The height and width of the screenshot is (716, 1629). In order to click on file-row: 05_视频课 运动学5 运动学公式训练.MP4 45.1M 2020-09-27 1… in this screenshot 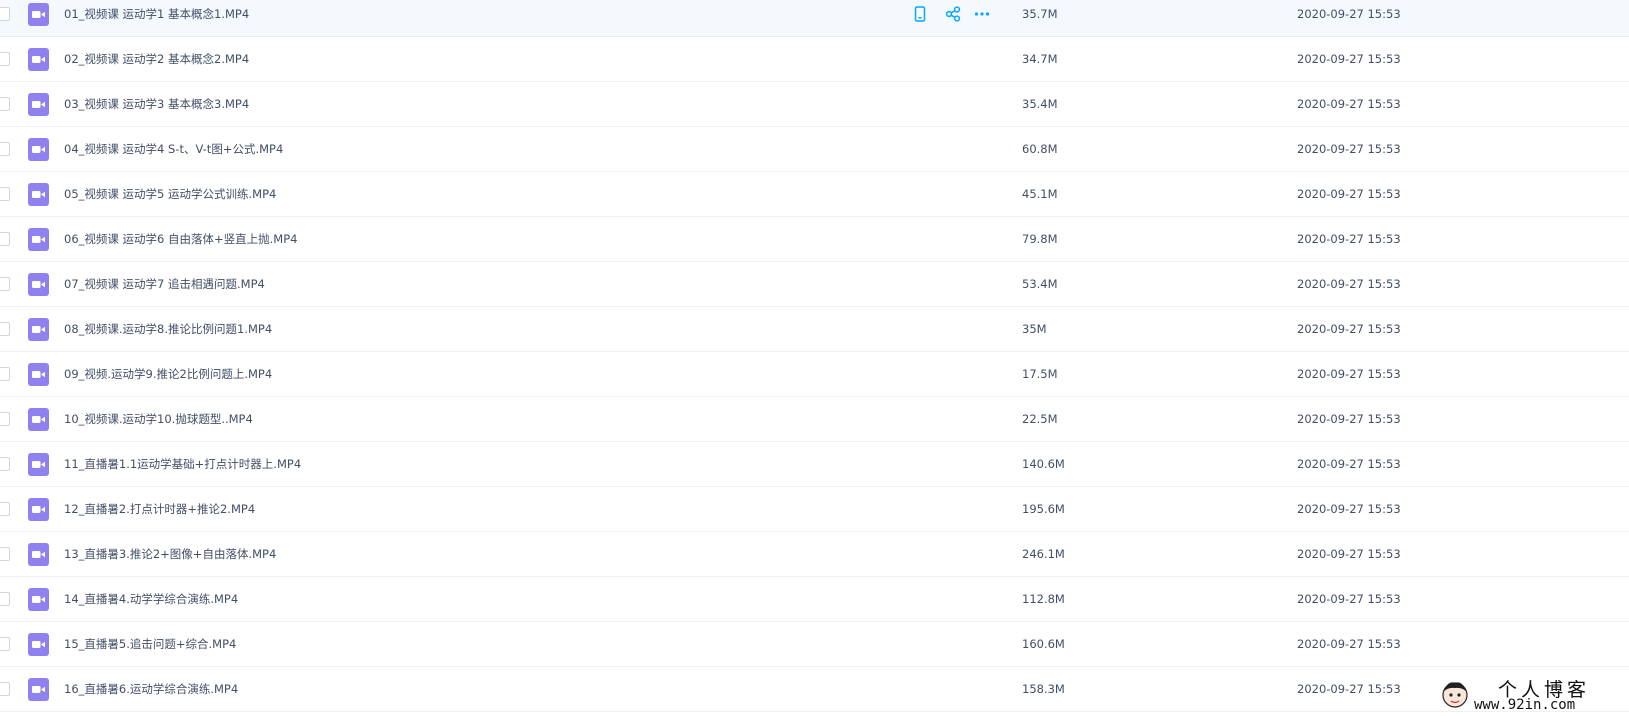, I will do `click(814, 194)`.